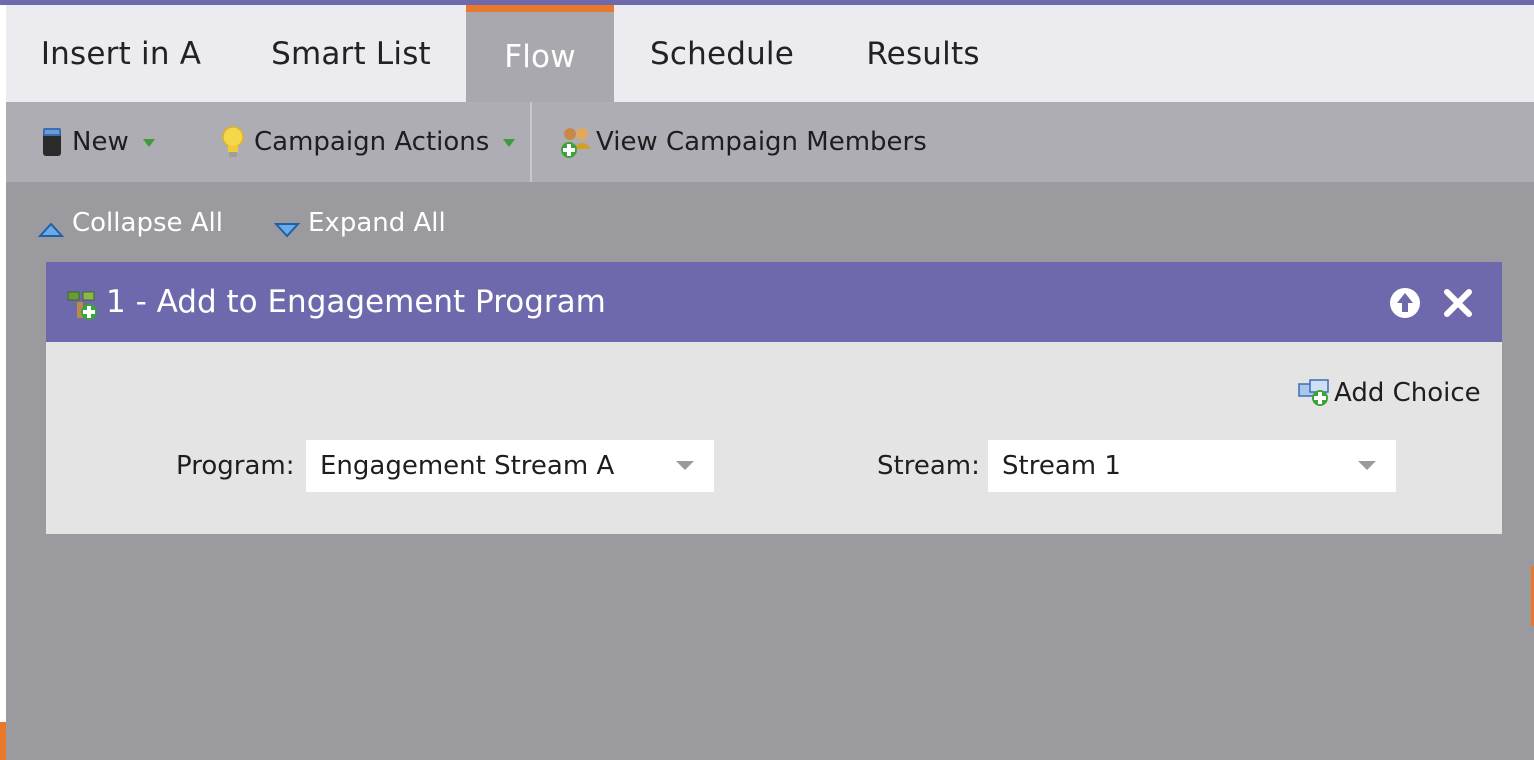  What do you see at coordinates (235, 466) in the screenshot?
I see `program-label: Program:` at bounding box center [235, 466].